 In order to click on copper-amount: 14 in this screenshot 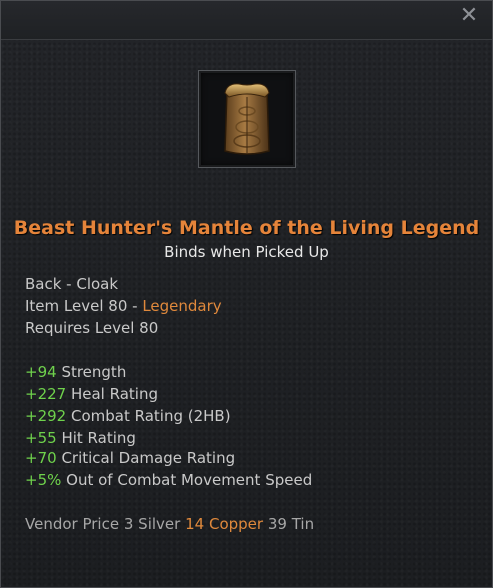, I will do `click(195, 524)`.